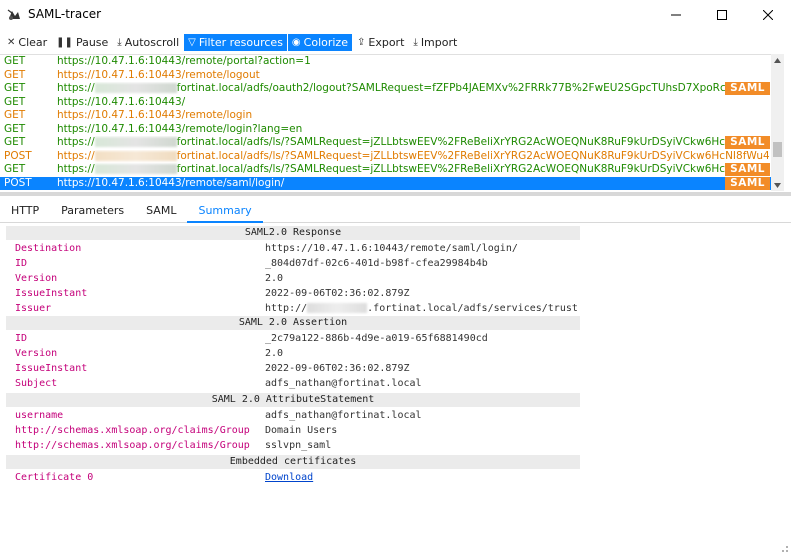 The width and height of the screenshot is (791, 555). What do you see at coordinates (439, 42) in the screenshot?
I see `import-label: Import` at bounding box center [439, 42].